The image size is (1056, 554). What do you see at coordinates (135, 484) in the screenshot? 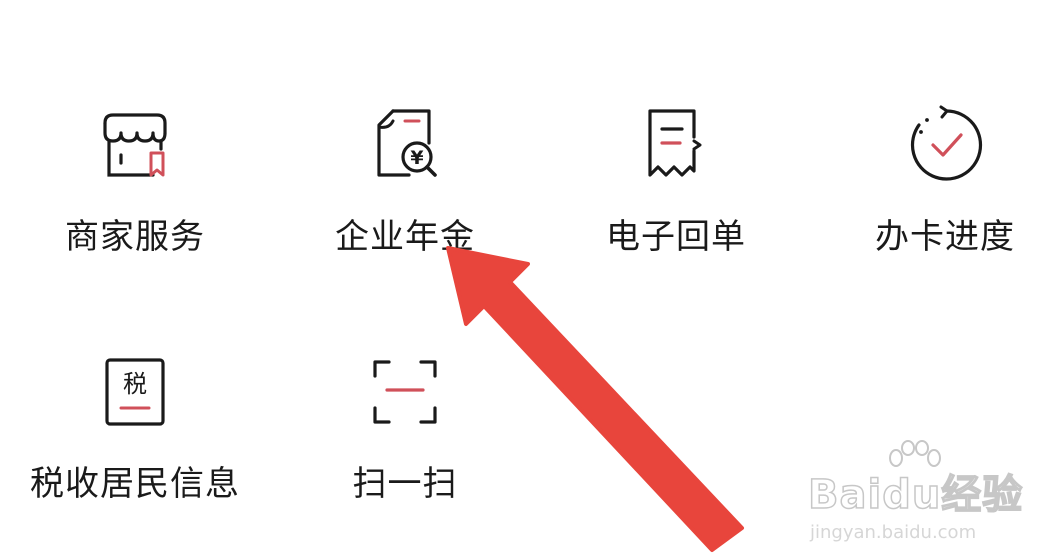
I see `service-label: 税收居民信息` at bounding box center [135, 484].